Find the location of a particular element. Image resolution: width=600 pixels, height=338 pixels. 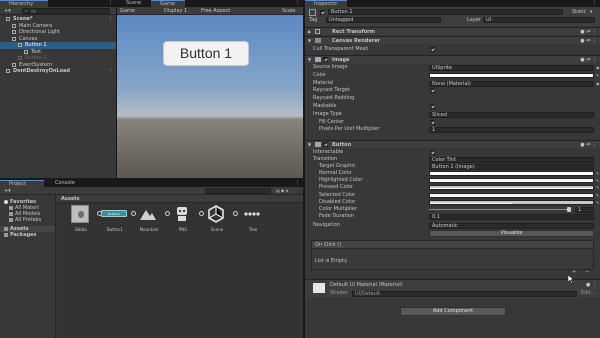

asset-item: Tree is located at coordinates (253, 220).